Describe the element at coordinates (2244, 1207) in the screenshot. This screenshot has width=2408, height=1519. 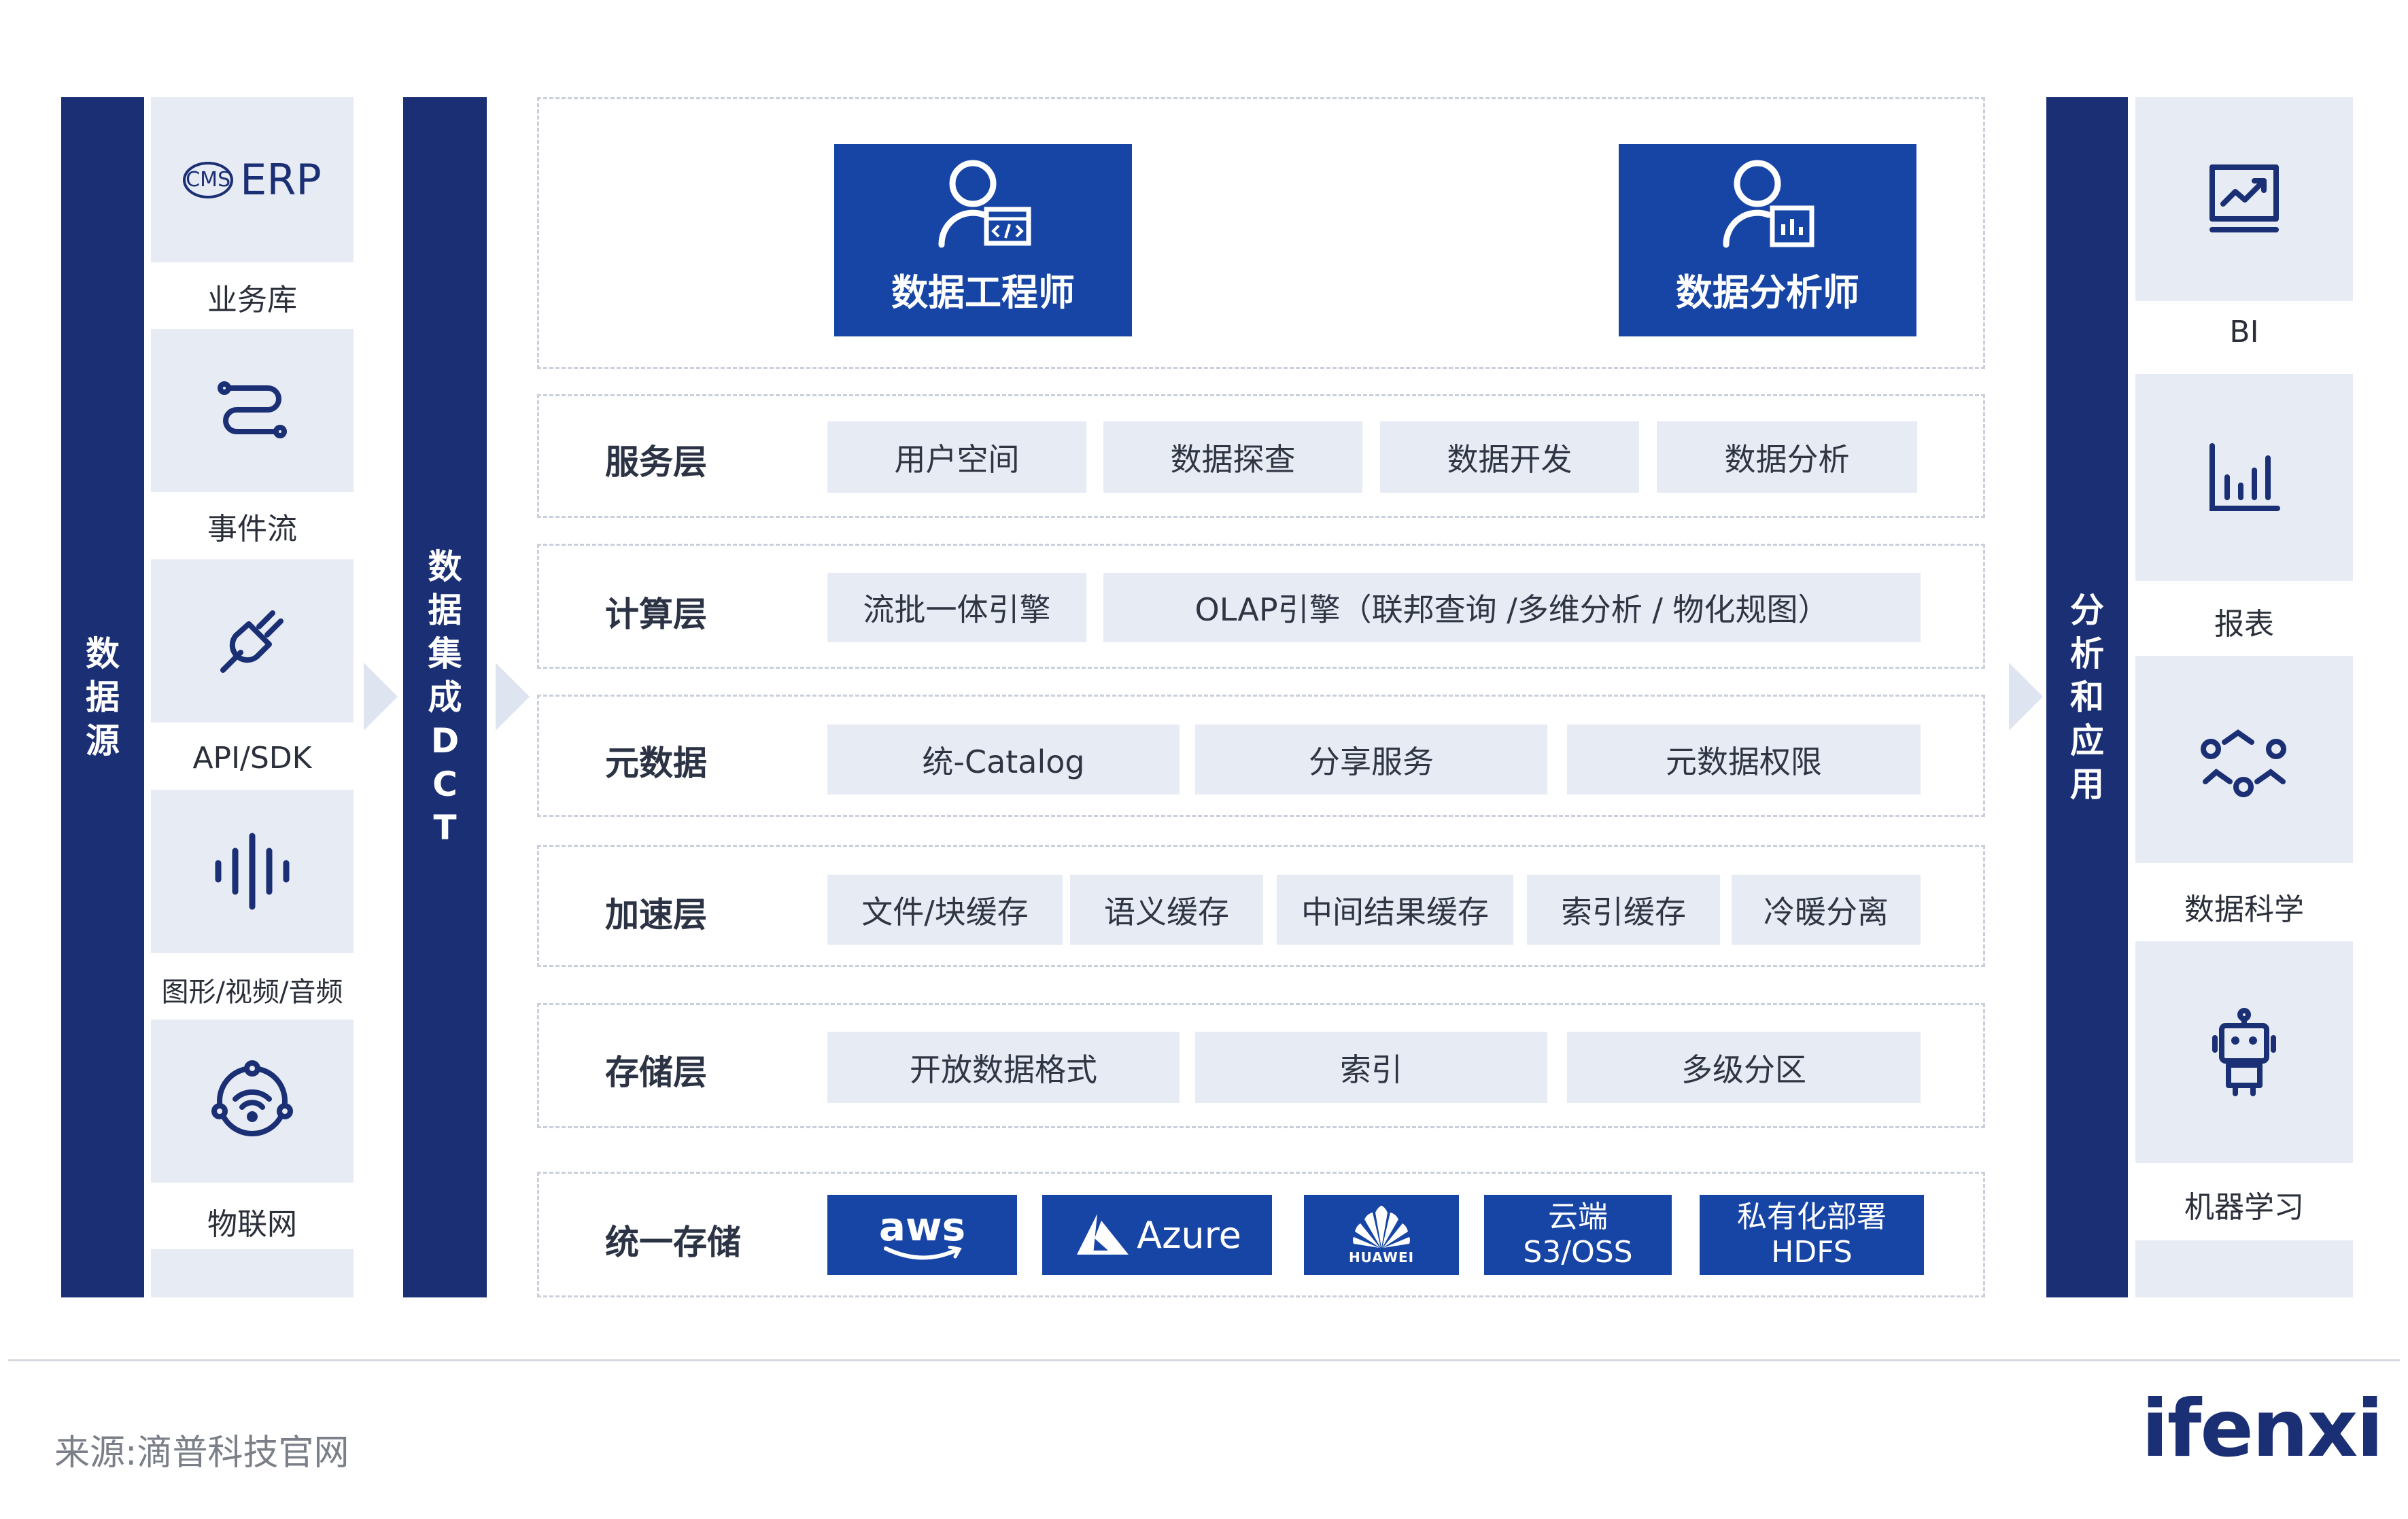
I see `app-label-ml: 机器学习` at that location.